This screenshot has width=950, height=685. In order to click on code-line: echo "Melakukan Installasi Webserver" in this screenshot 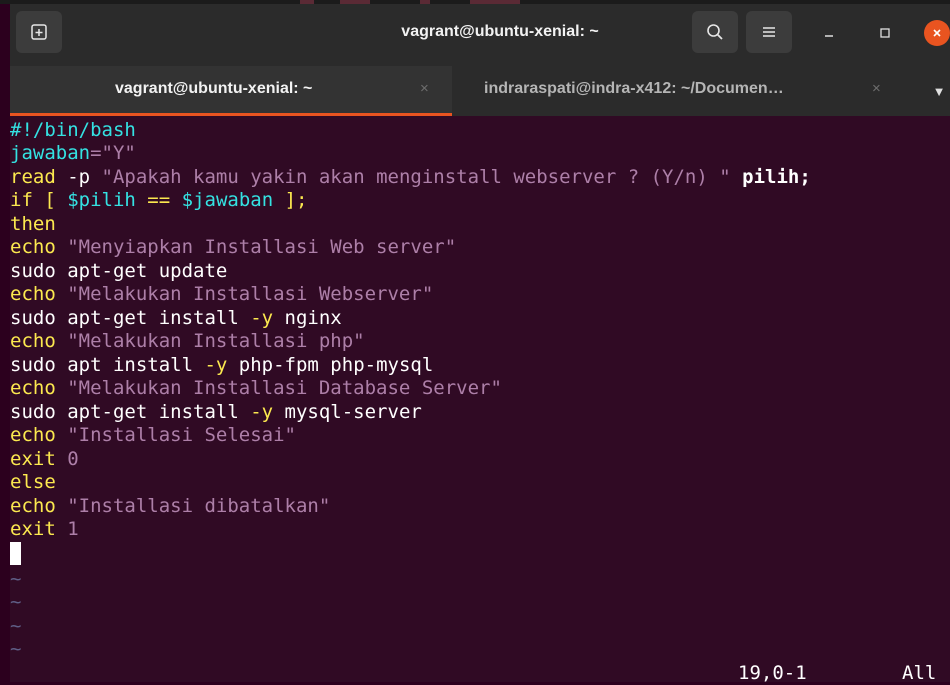, I will do `click(222, 294)`.